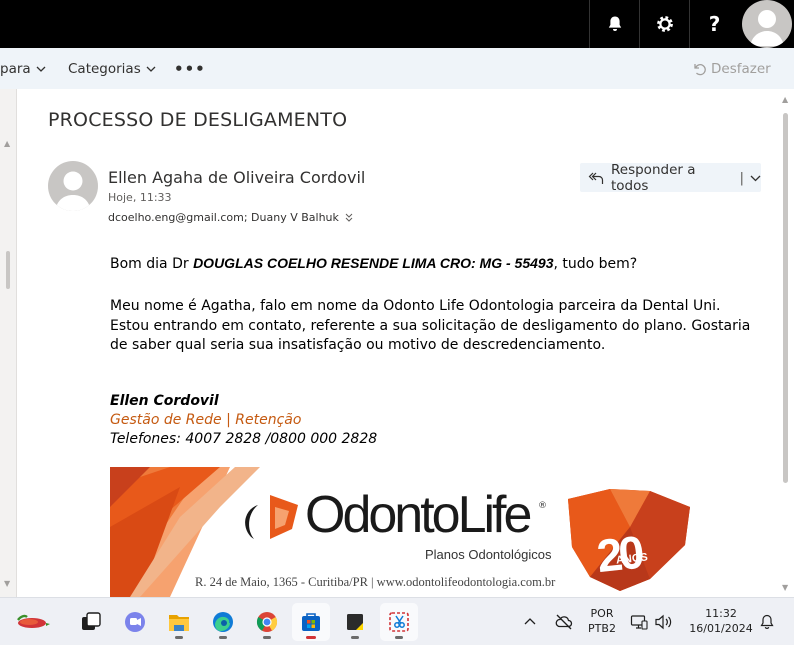 The height and width of the screenshot is (645, 794). I want to click on brand-subtitle: Planos Odontológicos, so click(488, 554).